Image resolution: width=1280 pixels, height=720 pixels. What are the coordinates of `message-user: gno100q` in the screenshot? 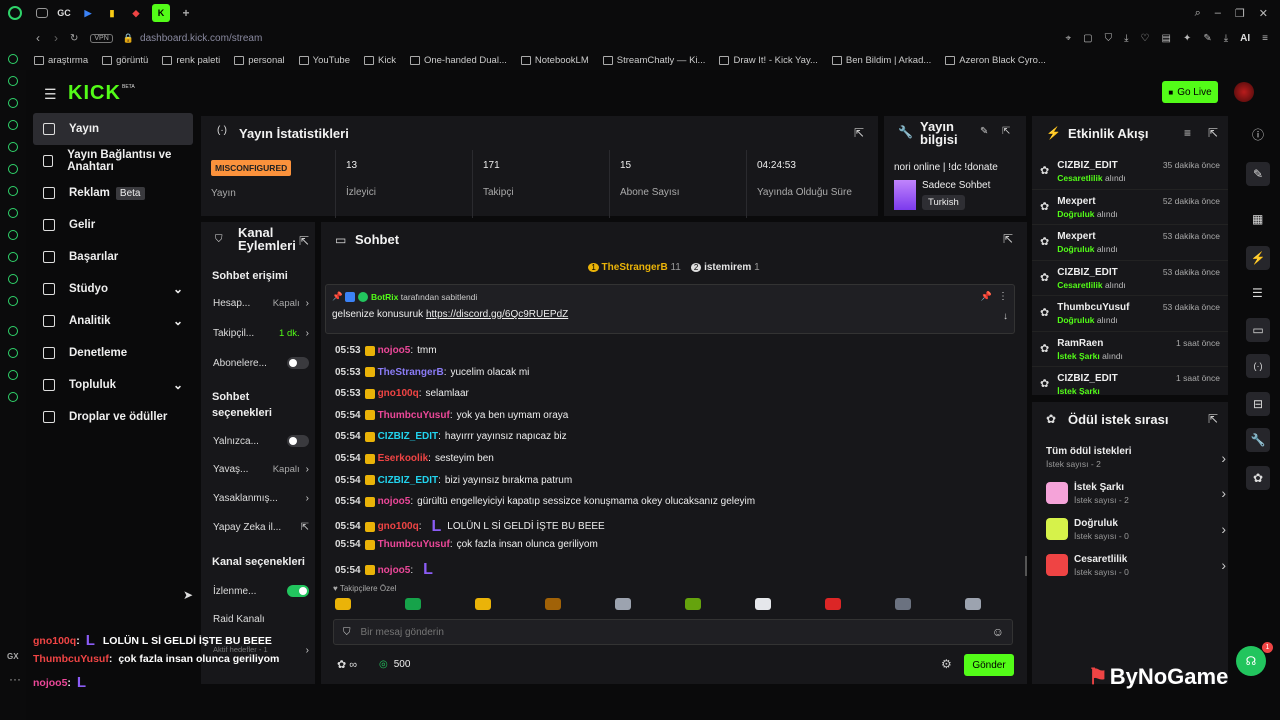 It's located at (398, 393).